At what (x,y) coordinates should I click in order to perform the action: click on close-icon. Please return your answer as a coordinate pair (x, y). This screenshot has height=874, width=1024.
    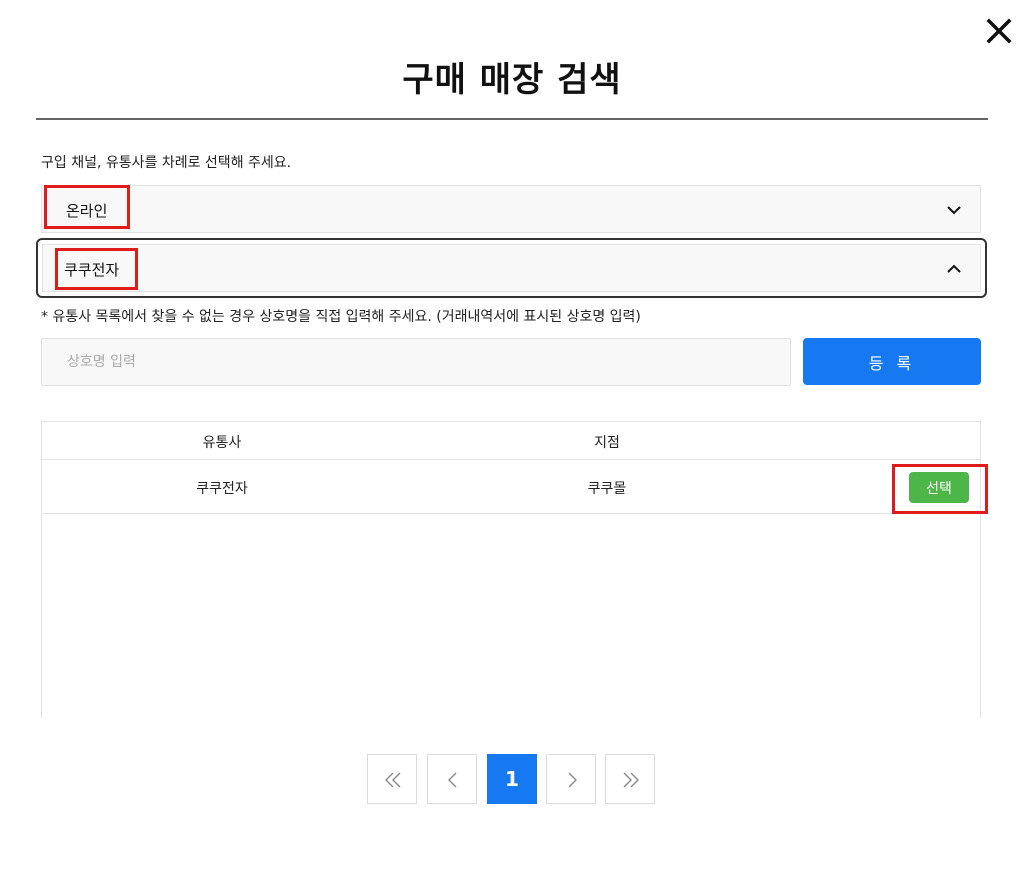
    Looking at the image, I should click on (999, 31).